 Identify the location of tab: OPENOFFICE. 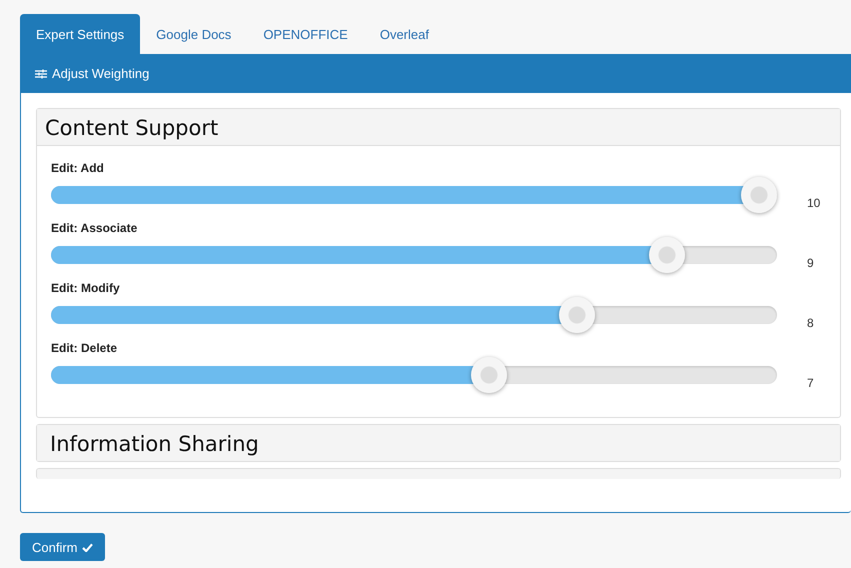
(305, 34).